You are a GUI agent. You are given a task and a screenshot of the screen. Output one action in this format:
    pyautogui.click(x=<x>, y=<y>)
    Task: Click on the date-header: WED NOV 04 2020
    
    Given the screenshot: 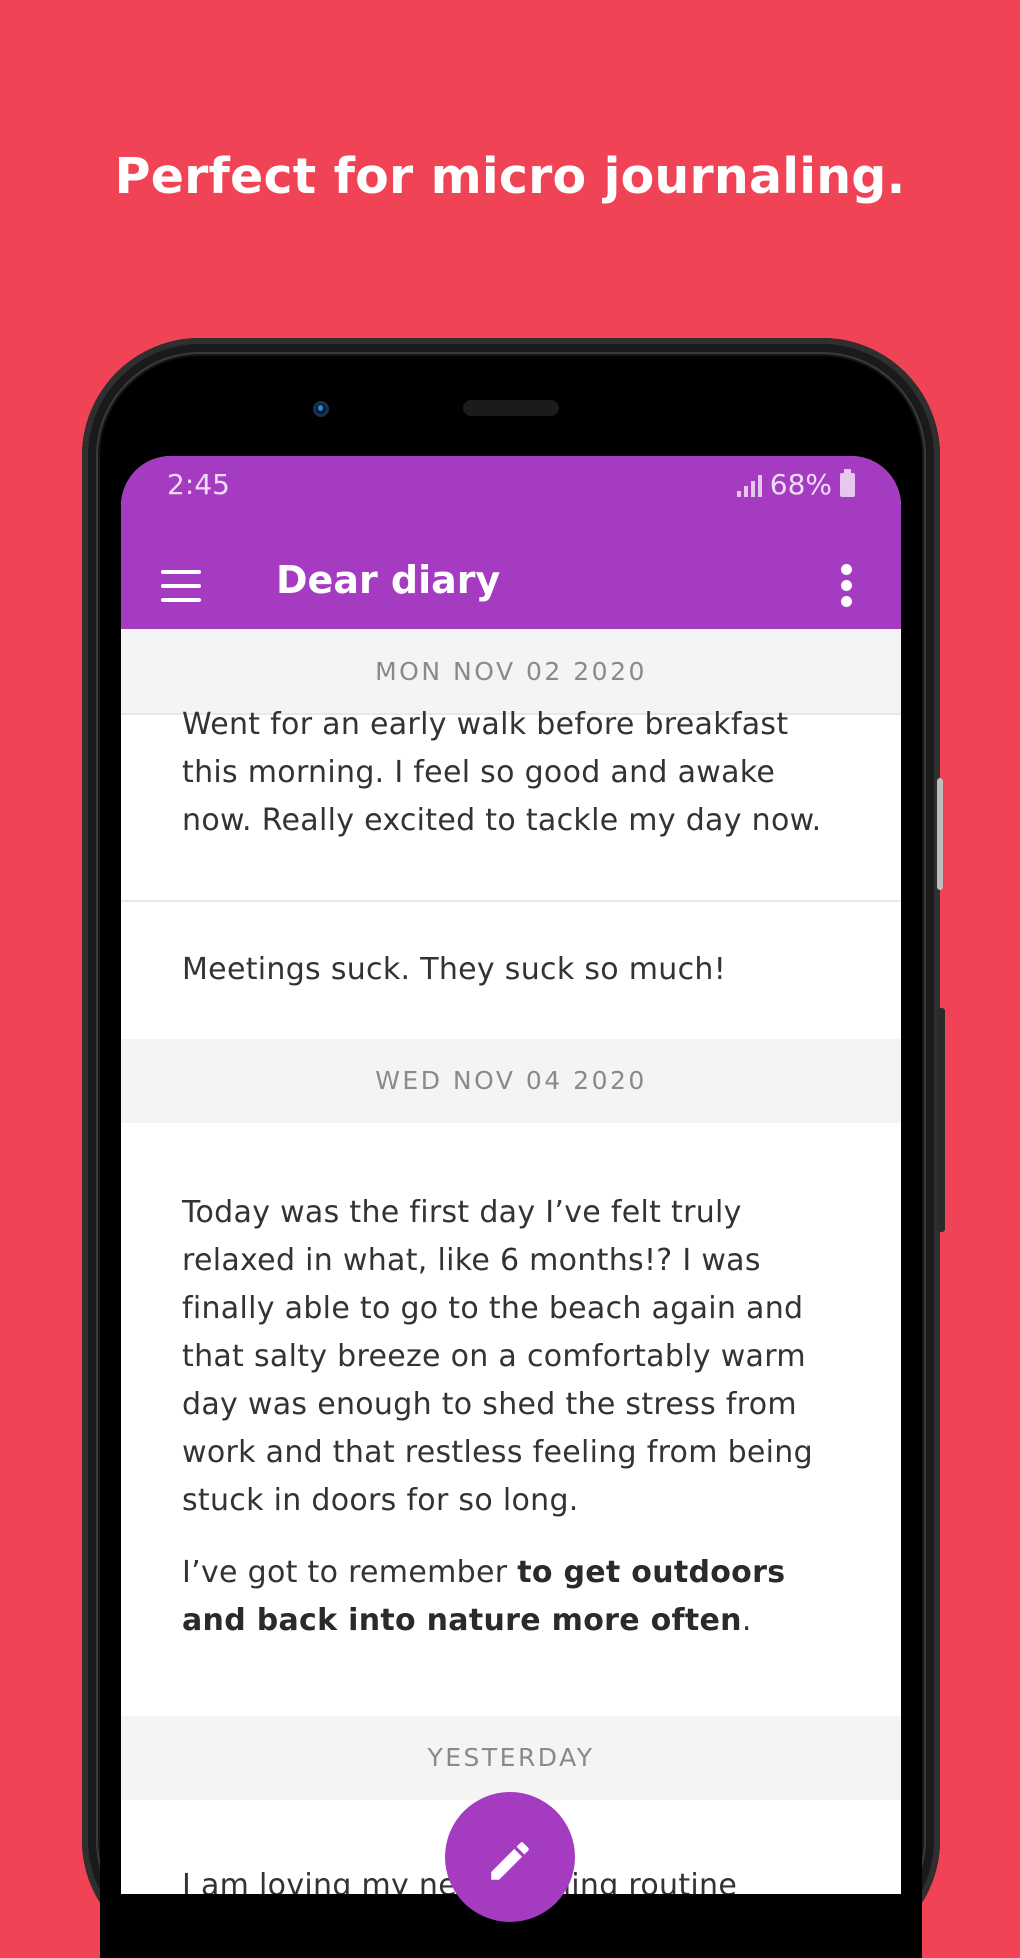 What is the action you would take?
    pyautogui.click(x=511, y=1081)
    